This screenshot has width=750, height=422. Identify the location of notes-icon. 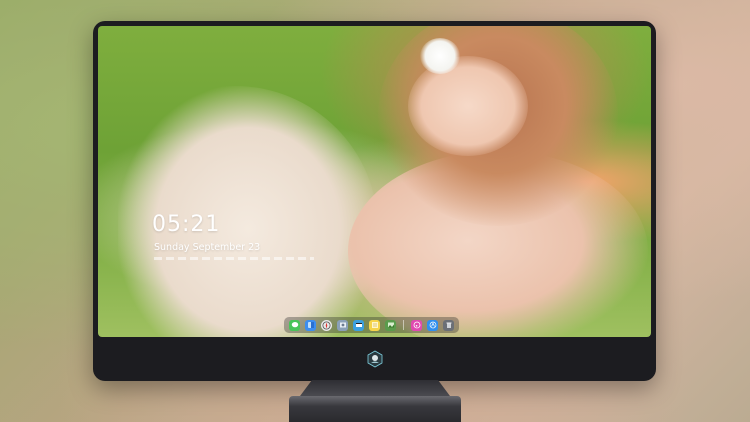
(374, 325).